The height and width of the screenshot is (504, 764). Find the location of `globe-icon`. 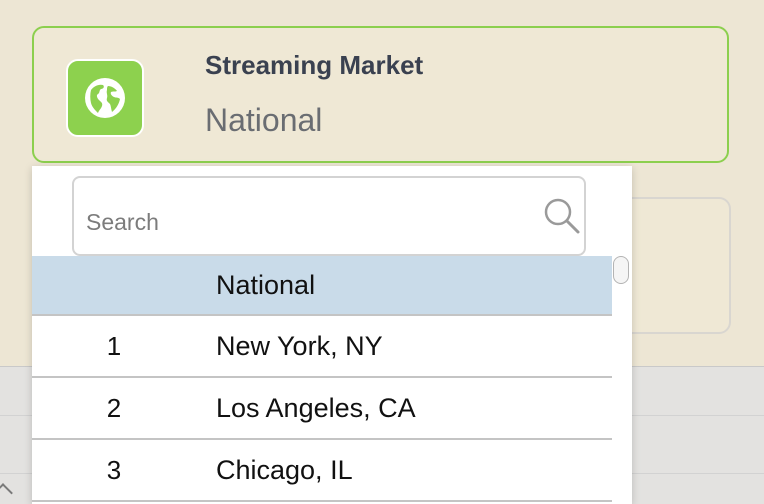

globe-icon is located at coordinates (105, 98).